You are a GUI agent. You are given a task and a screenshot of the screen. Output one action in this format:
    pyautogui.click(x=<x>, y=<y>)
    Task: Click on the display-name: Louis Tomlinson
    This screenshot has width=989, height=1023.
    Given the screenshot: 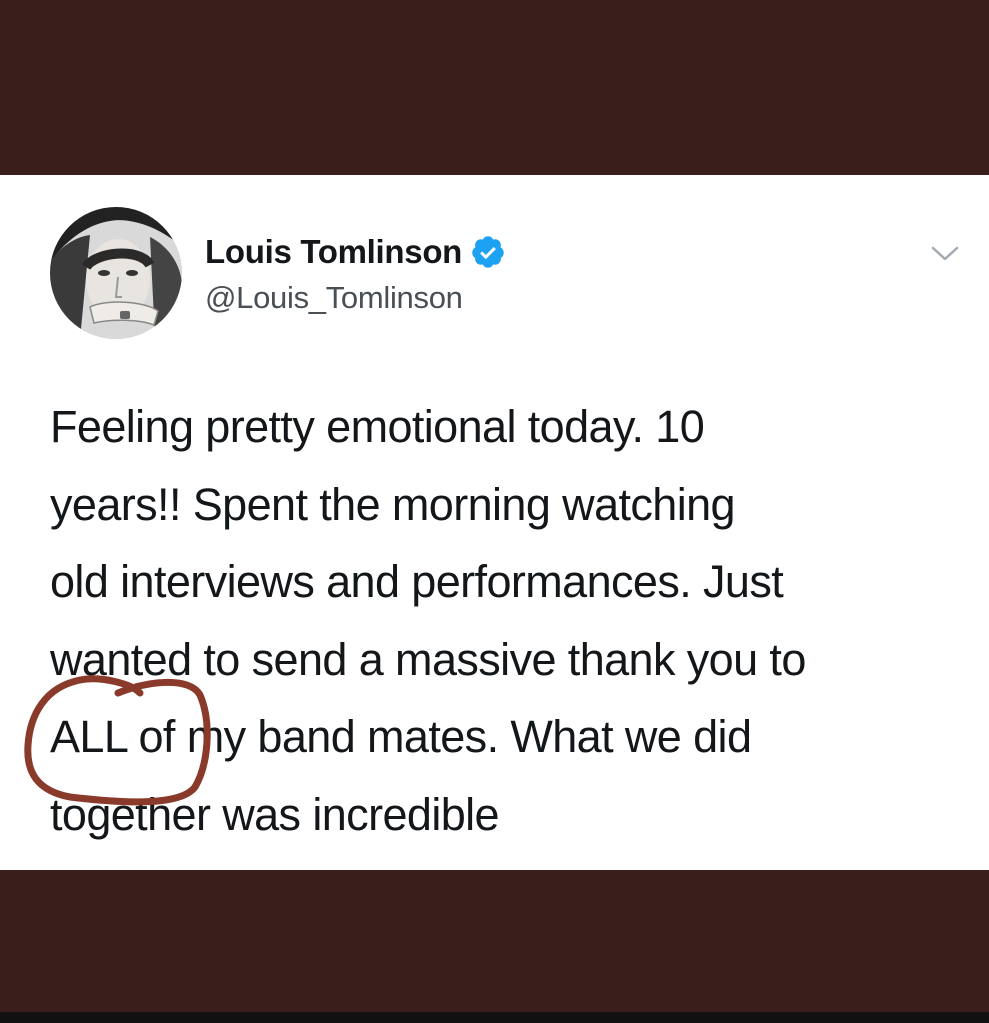 What is the action you would take?
    pyautogui.click(x=333, y=252)
    